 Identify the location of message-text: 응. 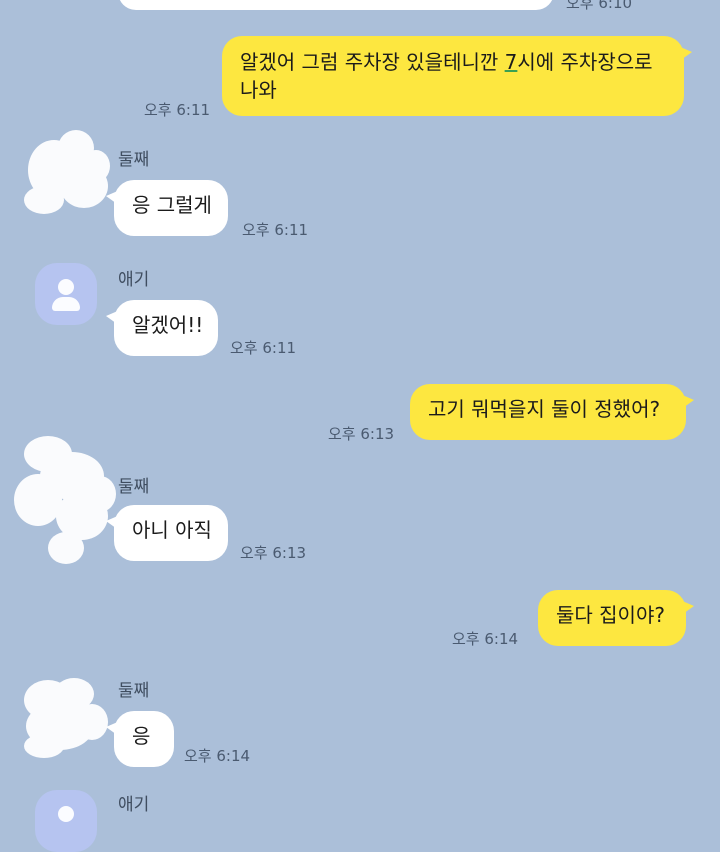
(141, 736).